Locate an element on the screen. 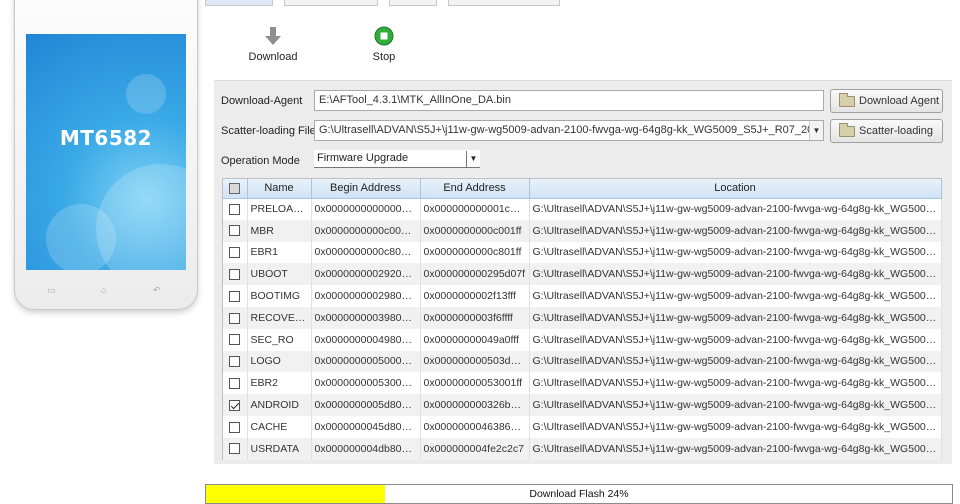  download-button: Download is located at coordinates (273, 44).